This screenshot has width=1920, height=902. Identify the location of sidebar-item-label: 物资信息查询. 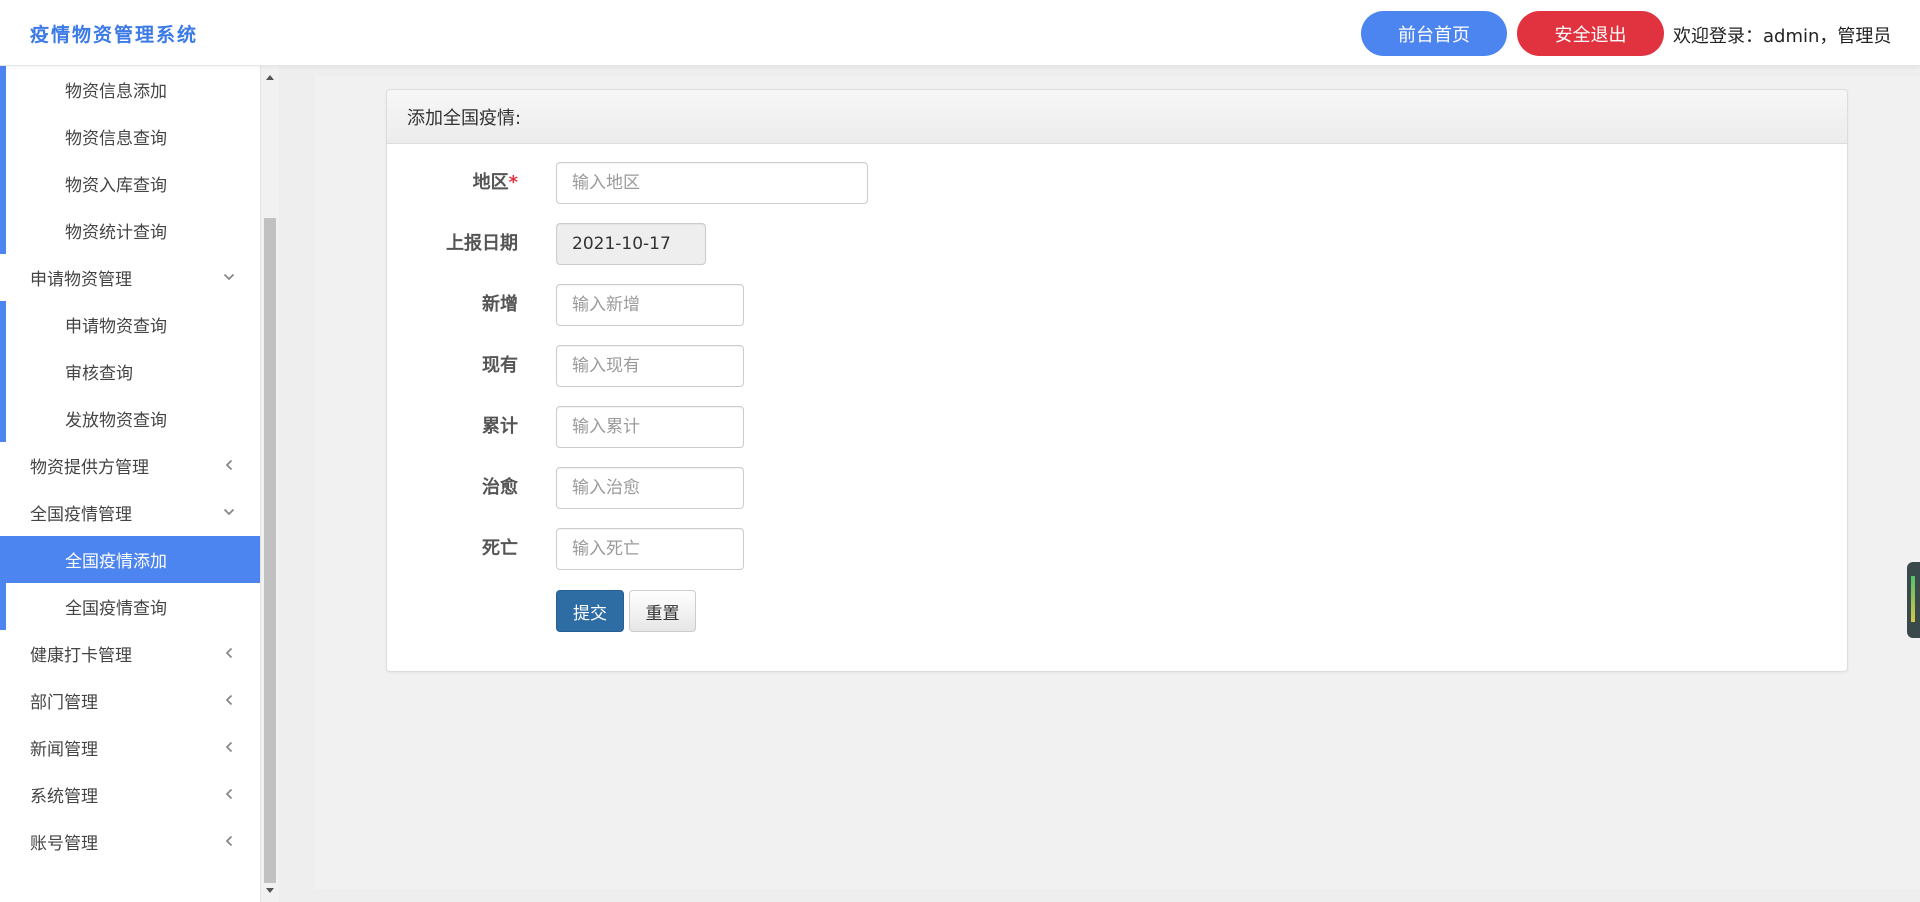
(116, 139).